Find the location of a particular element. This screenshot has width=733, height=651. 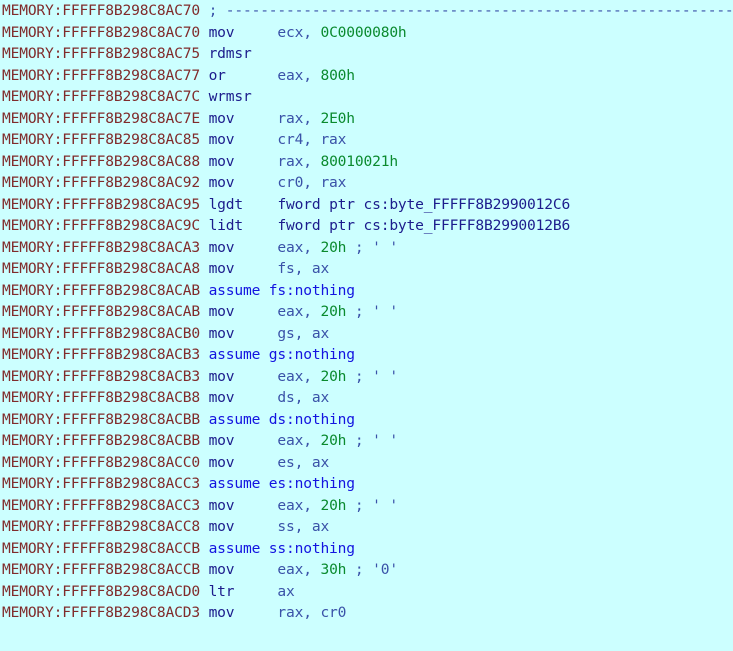

numeric-literal: 30h is located at coordinates (333, 569).